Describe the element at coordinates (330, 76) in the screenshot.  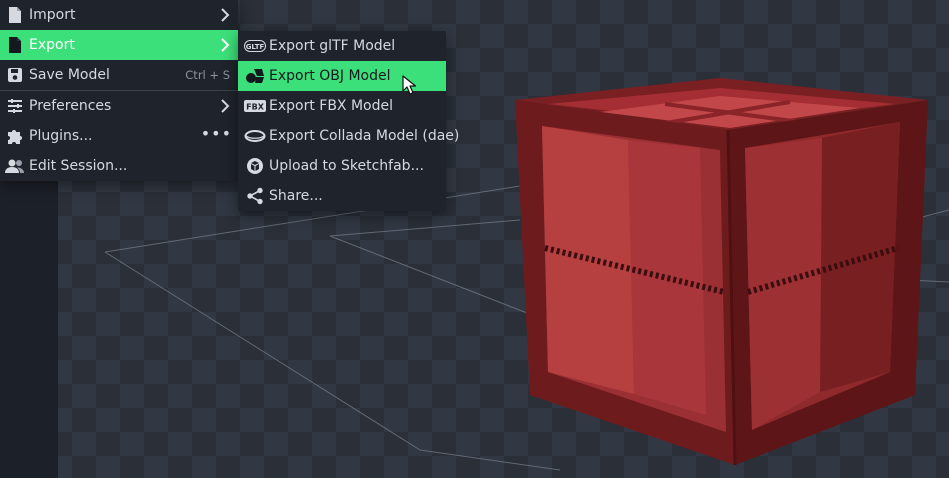
I see `menu-item-label: Export OBJ Model` at that location.